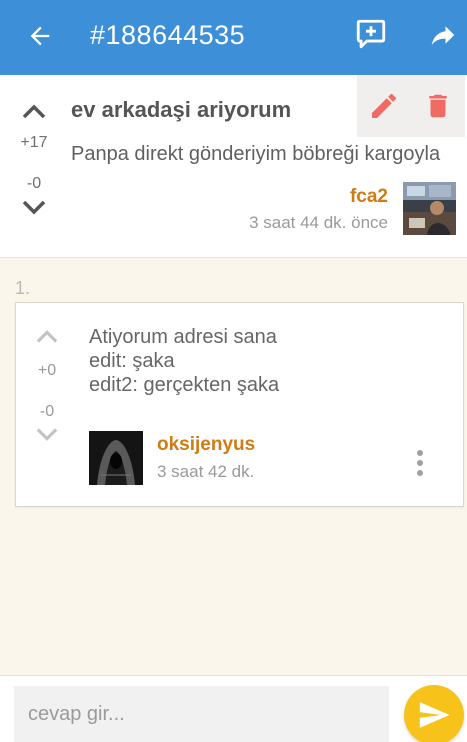  Describe the element at coordinates (256, 154) in the screenshot. I see `post-body: Panpa direkt gönderiyim böbreği kargoyla` at that location.